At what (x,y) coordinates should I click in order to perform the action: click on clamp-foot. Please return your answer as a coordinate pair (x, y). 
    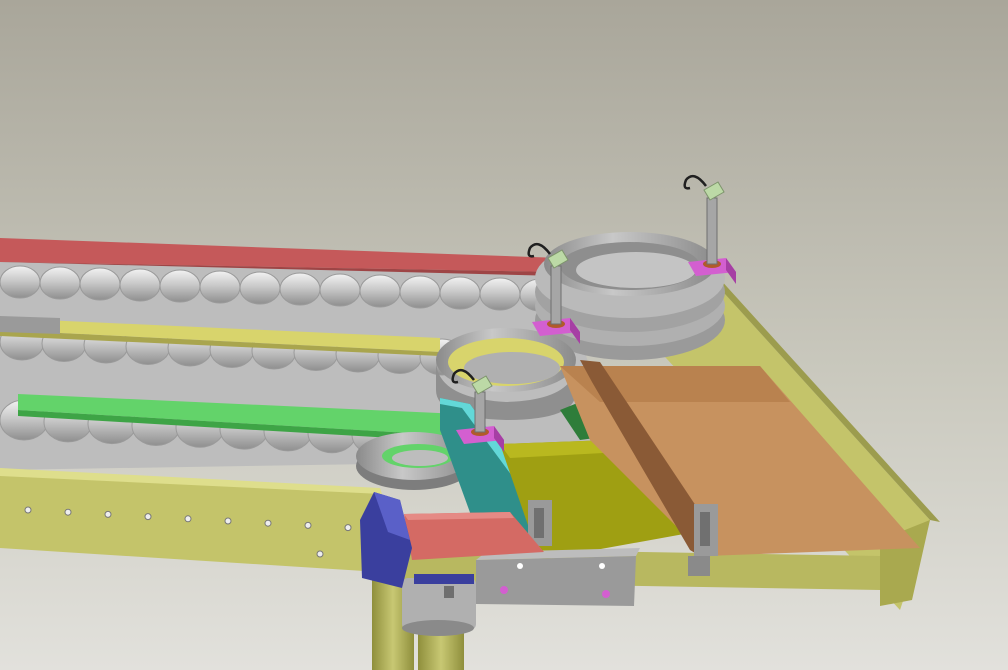
    Looking at the image, I should click on (699, 566).